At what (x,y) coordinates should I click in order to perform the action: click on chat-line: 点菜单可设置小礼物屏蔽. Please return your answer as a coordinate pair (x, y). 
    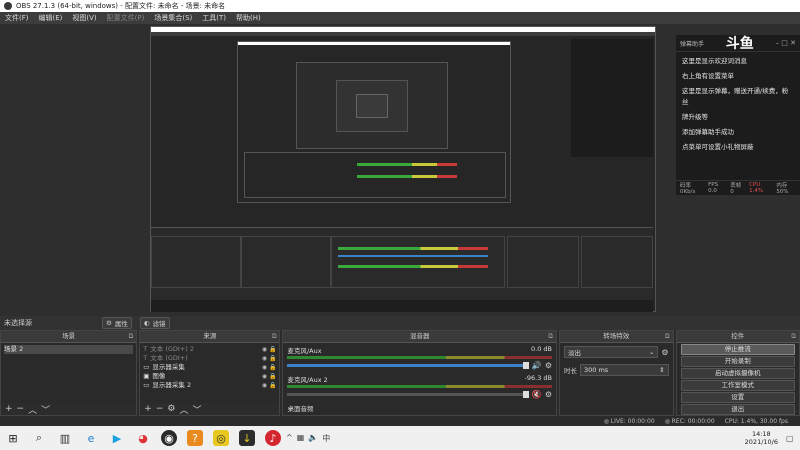
    Looking at the image, I should click on (718, 147).